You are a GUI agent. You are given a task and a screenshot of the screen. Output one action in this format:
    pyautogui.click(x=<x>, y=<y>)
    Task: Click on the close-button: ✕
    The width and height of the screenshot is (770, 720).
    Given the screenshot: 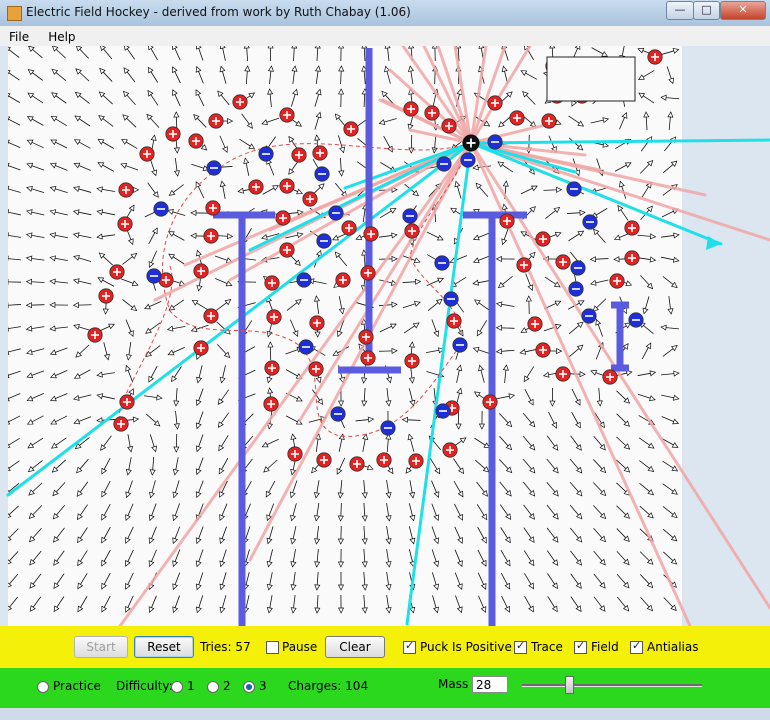 What is the action you would take?
    pyautogui.click(x=743, y=10)
    